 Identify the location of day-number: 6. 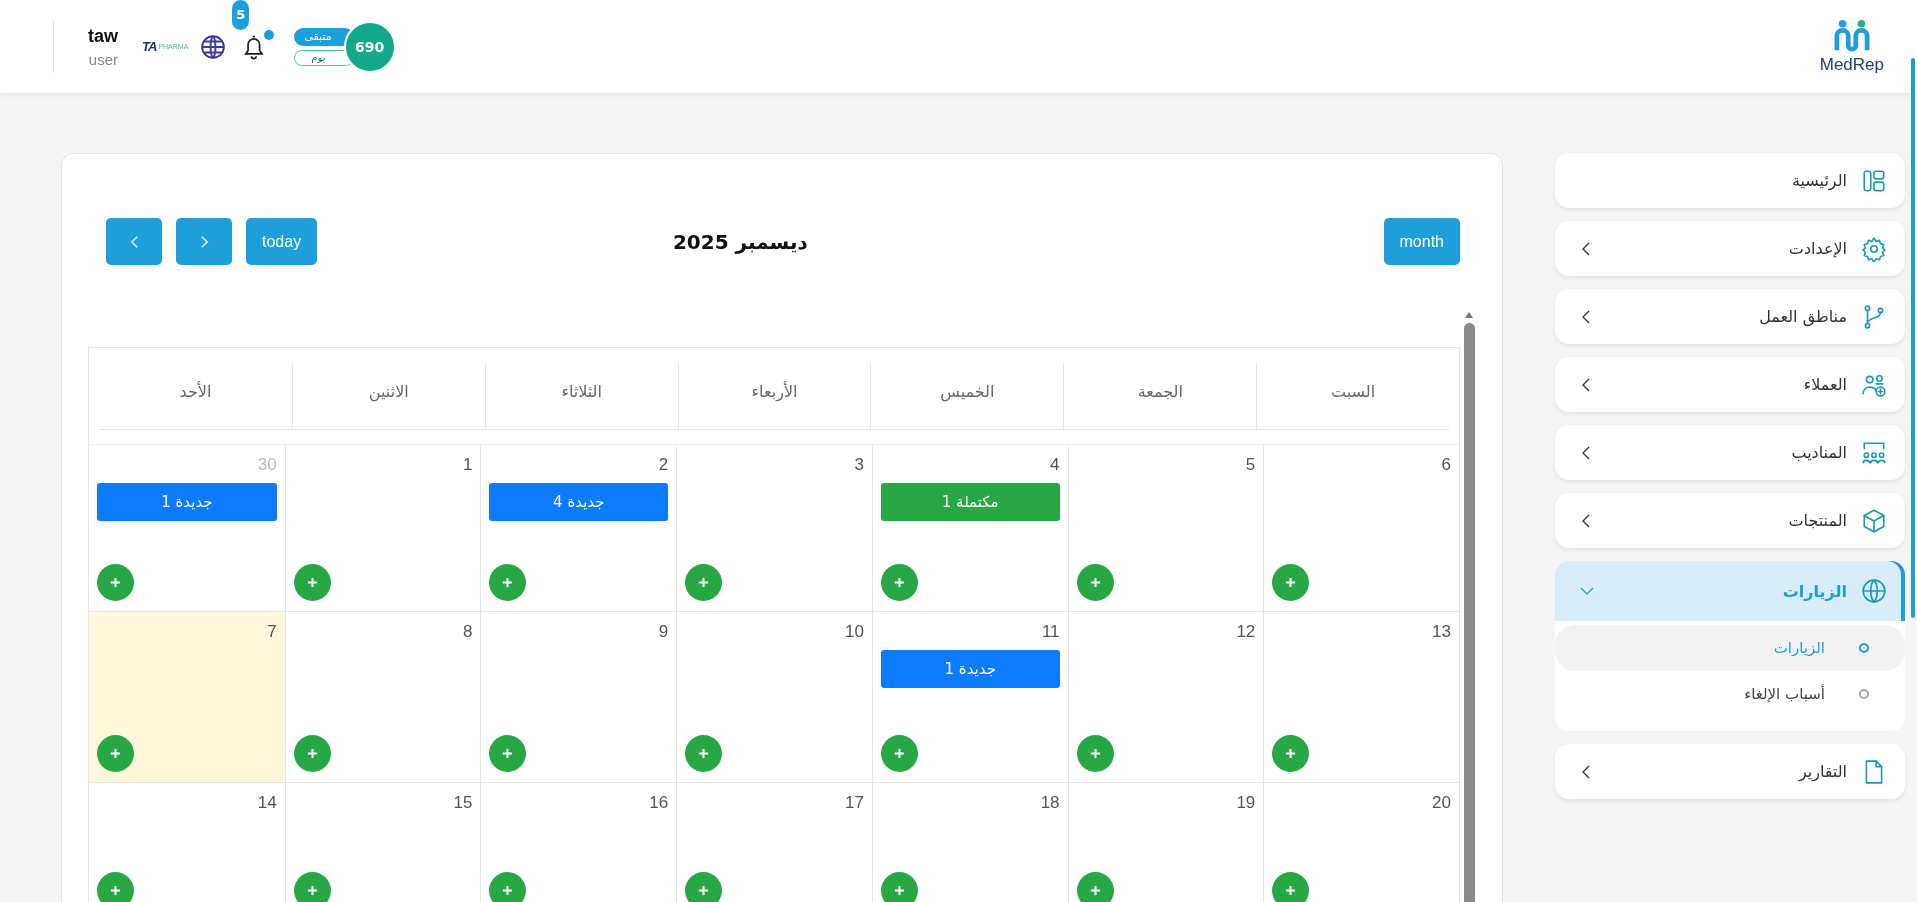
(1446, 465).